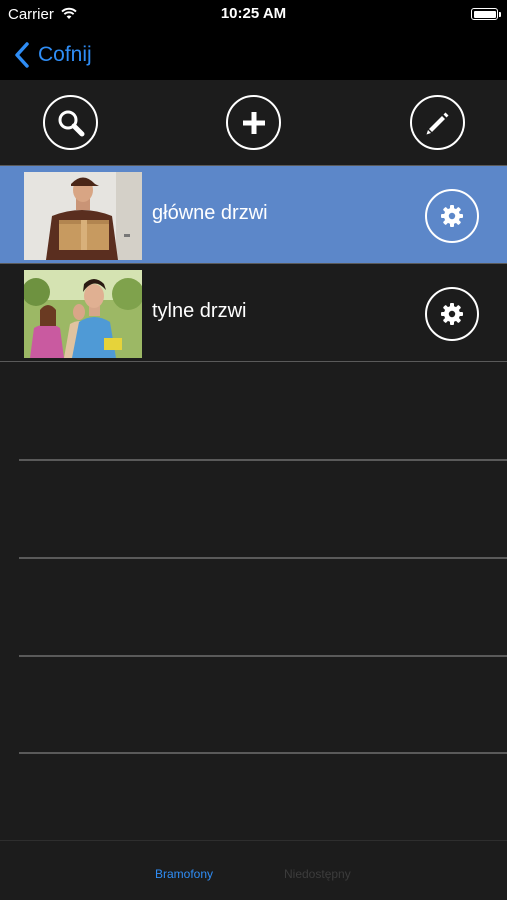  I want to click on back-button: Cofnij, so click(53, 55).